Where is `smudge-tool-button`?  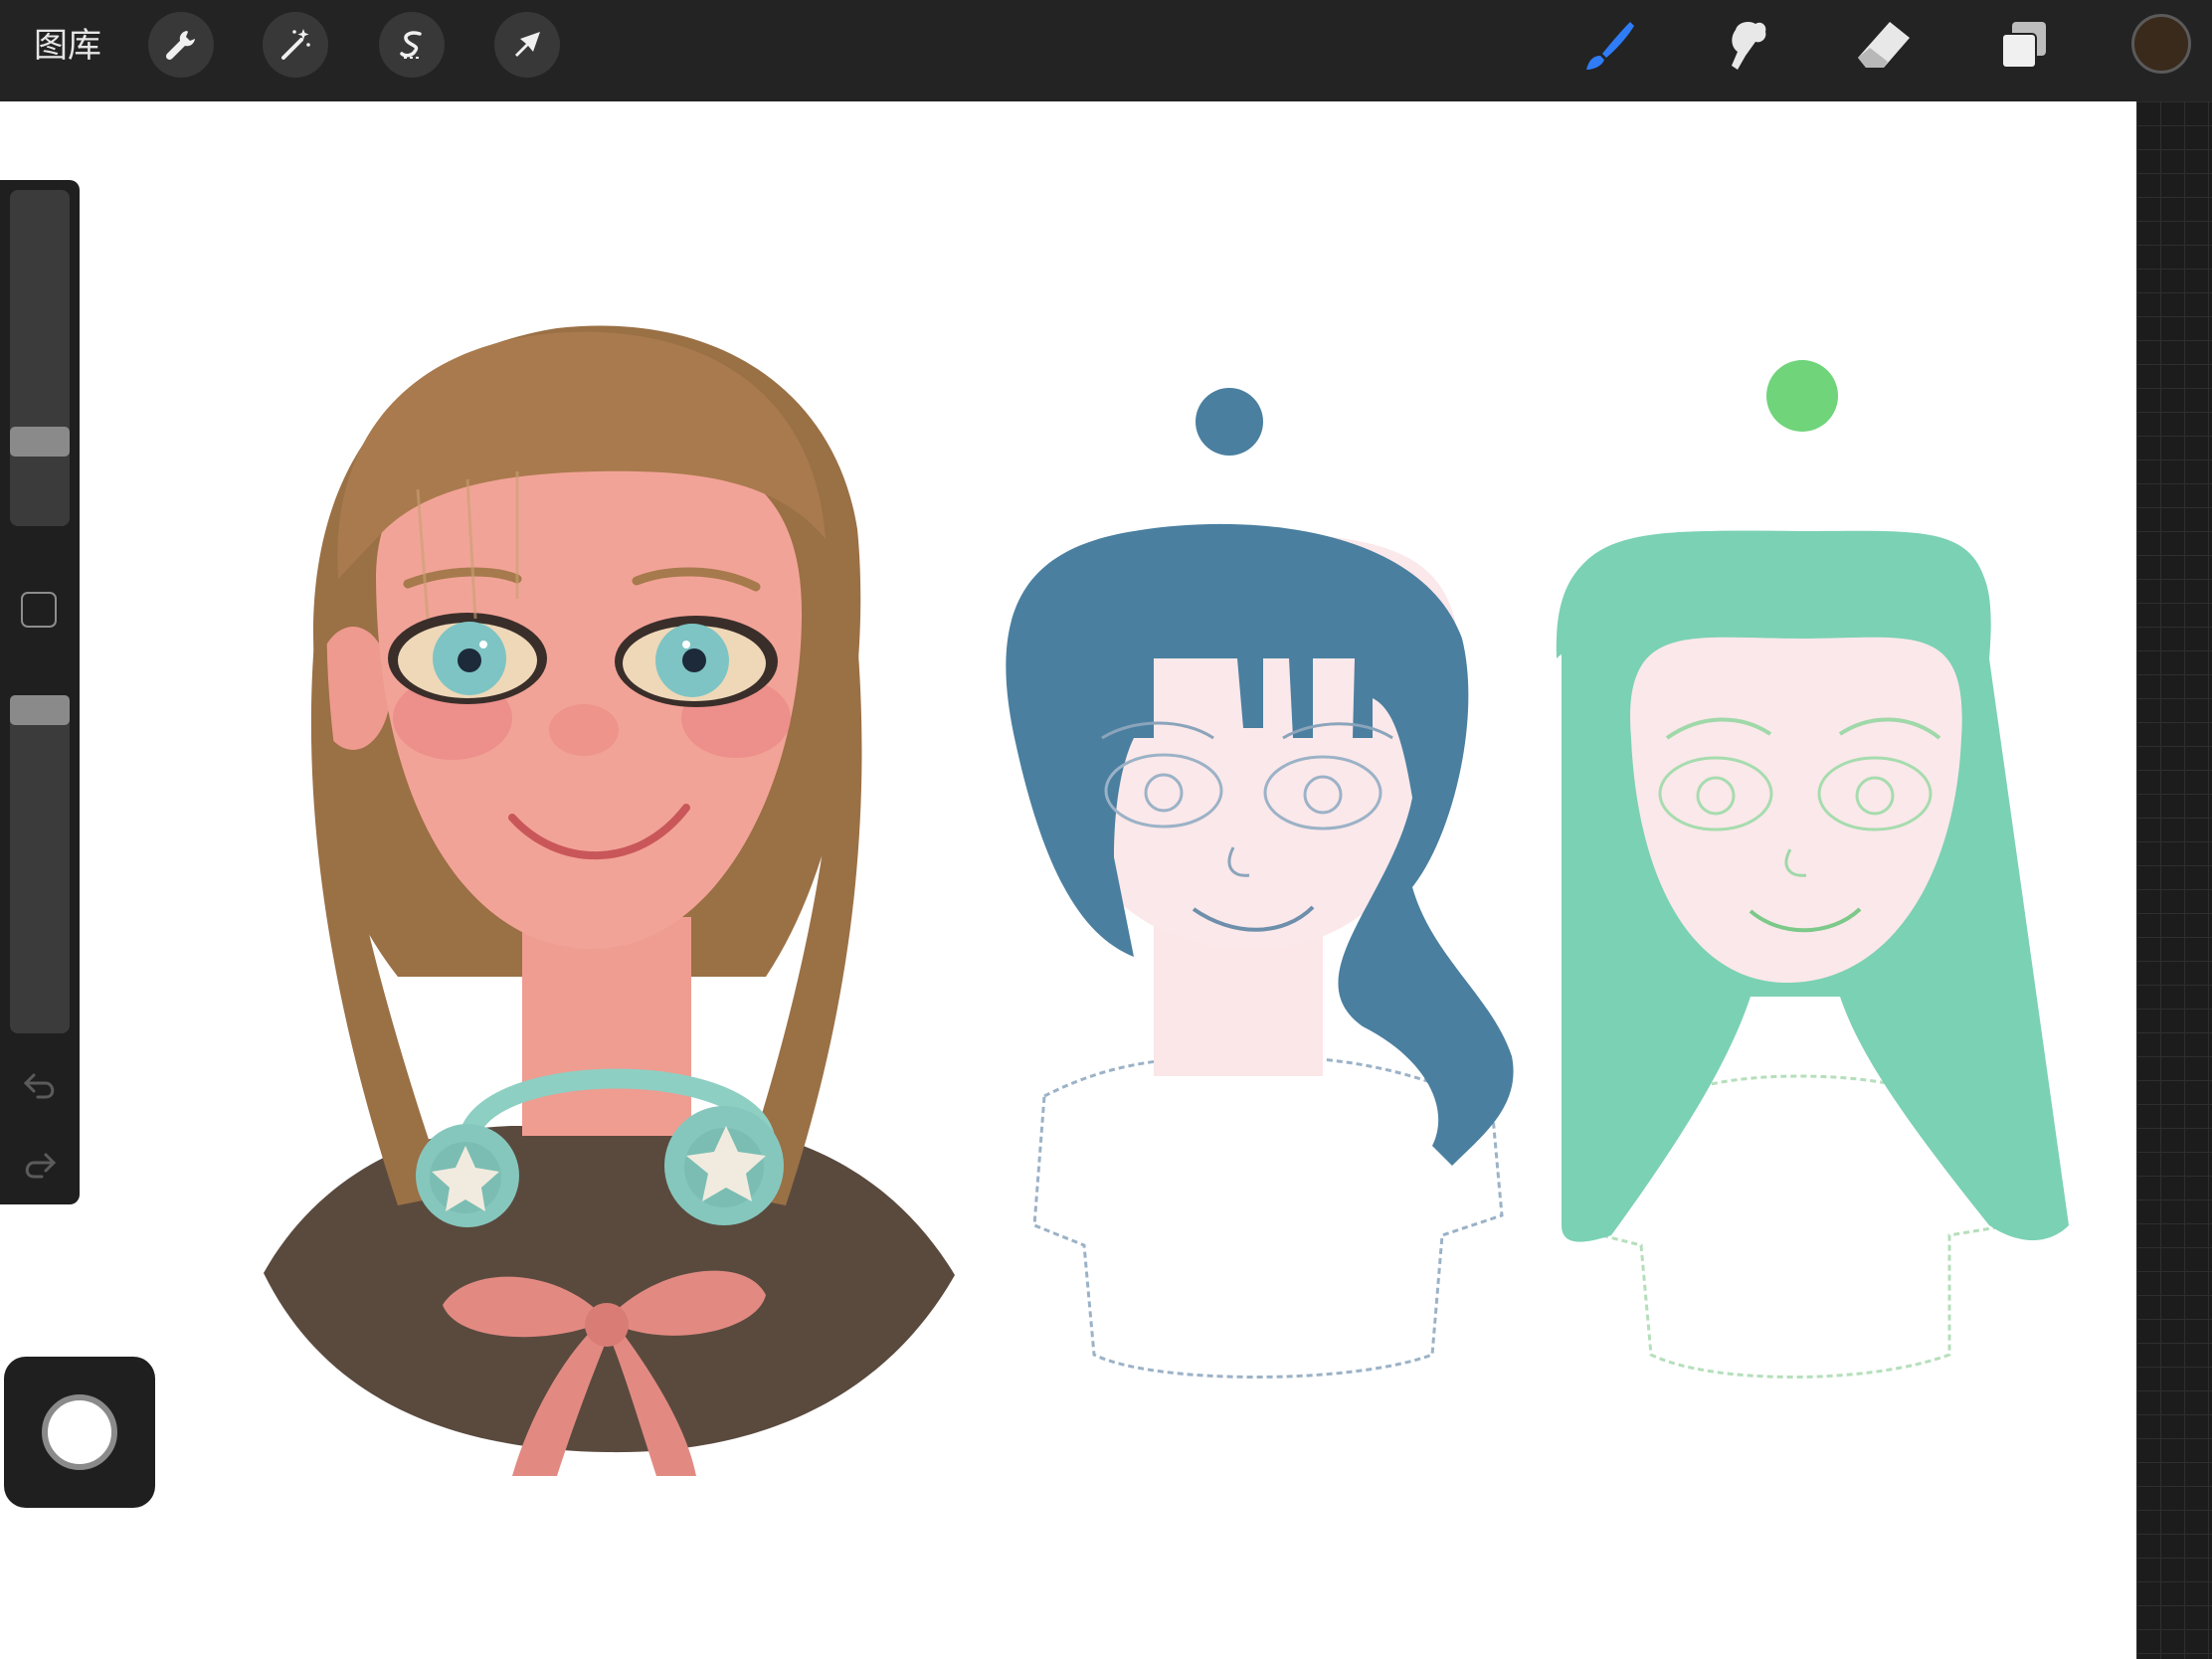 smudge-tool-button is located at coordinates (1745, 46).